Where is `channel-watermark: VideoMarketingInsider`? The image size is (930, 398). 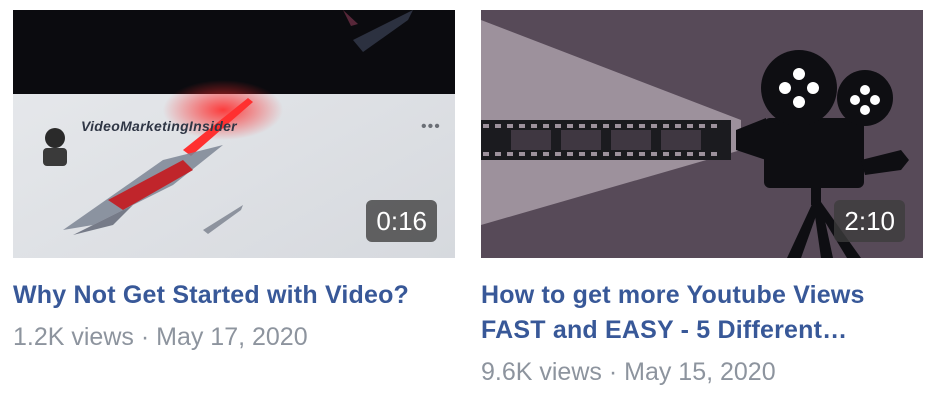 channel-watermark: VideoMarketingInsider is located at coordinates (159, 126).